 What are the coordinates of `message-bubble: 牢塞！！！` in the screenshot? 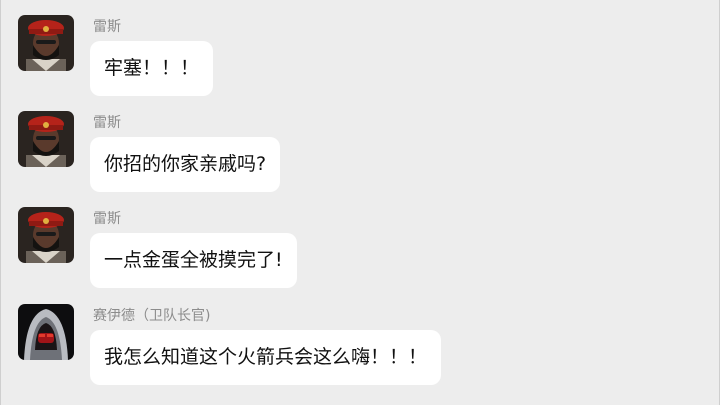 It's located at (152, 68).